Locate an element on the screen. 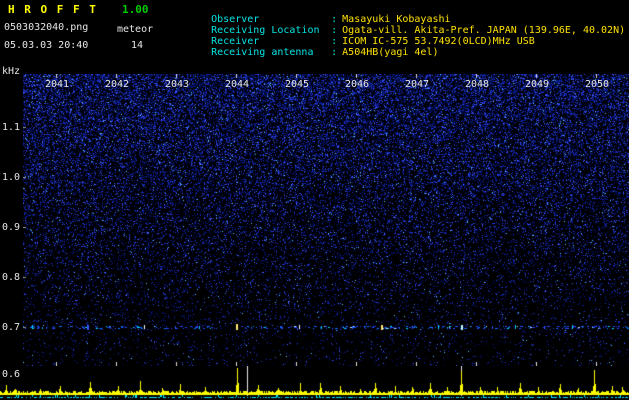 The image size is (629, 400). freq-tick-label: 0.7 is located at coordinates (11, 327).